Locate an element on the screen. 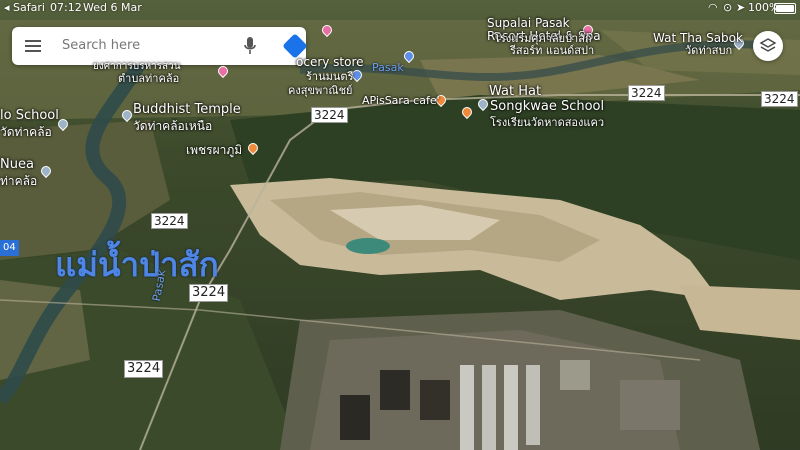 This screenshot has width=800, height=450. layers-button is located at coordinates (768, 46).